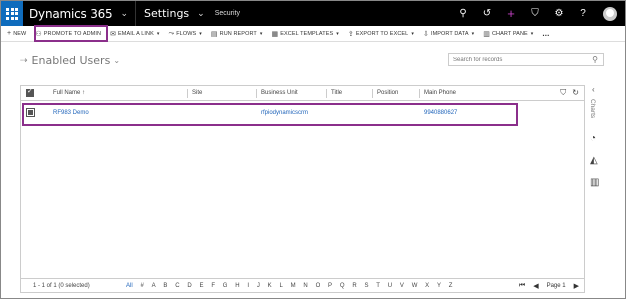  Describe the element at coordinates (189, 286) in the screenshot. I see `alpha-filter-item: D` at that location.